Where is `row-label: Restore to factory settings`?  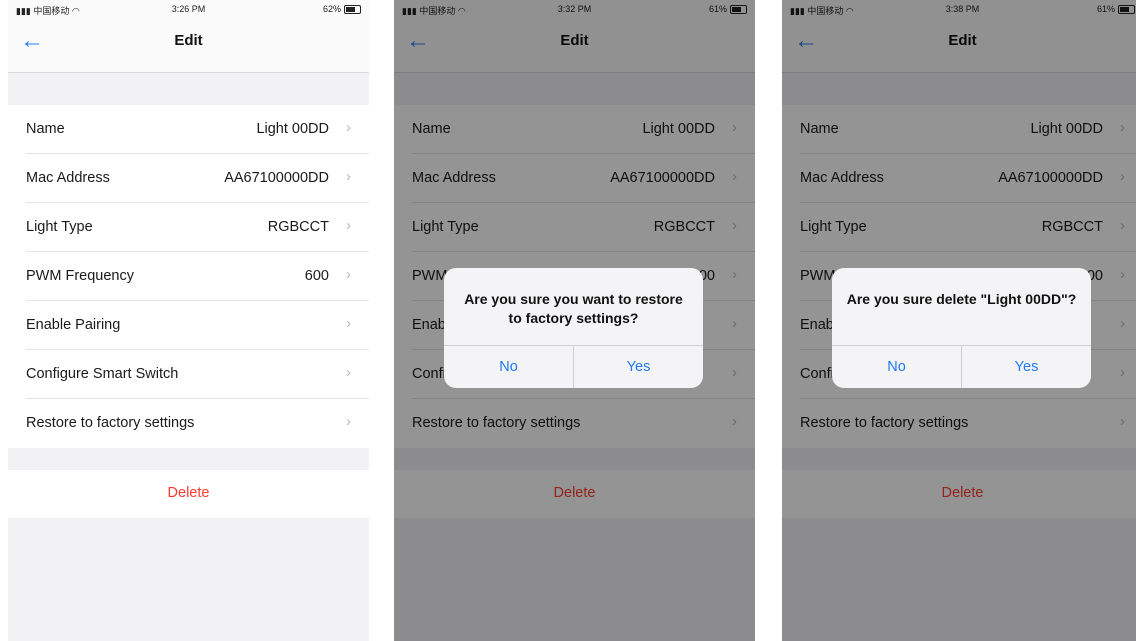 row-label: Restore to factory settings is located at coordinates (110, 423).